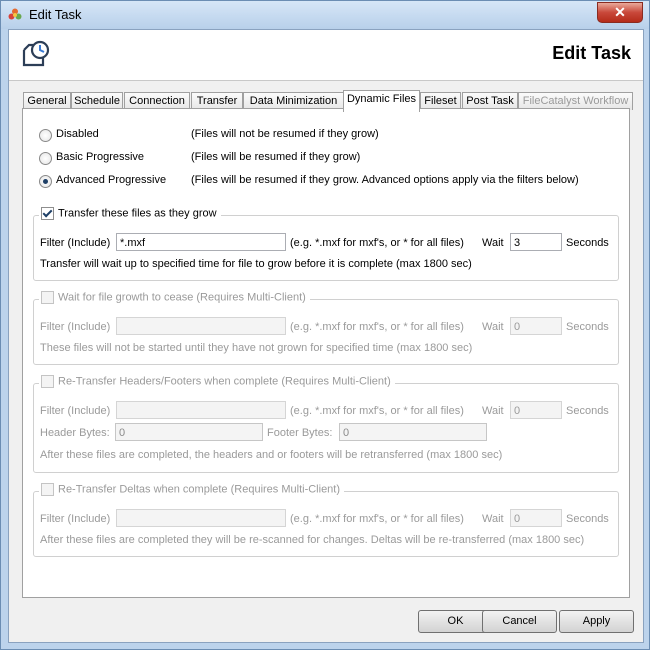 The width and height of the screenshot is (650, 650). Describe the element at coordinates (519, 621) in the screenshot. I see `cancel-button: Cancel` at that location.